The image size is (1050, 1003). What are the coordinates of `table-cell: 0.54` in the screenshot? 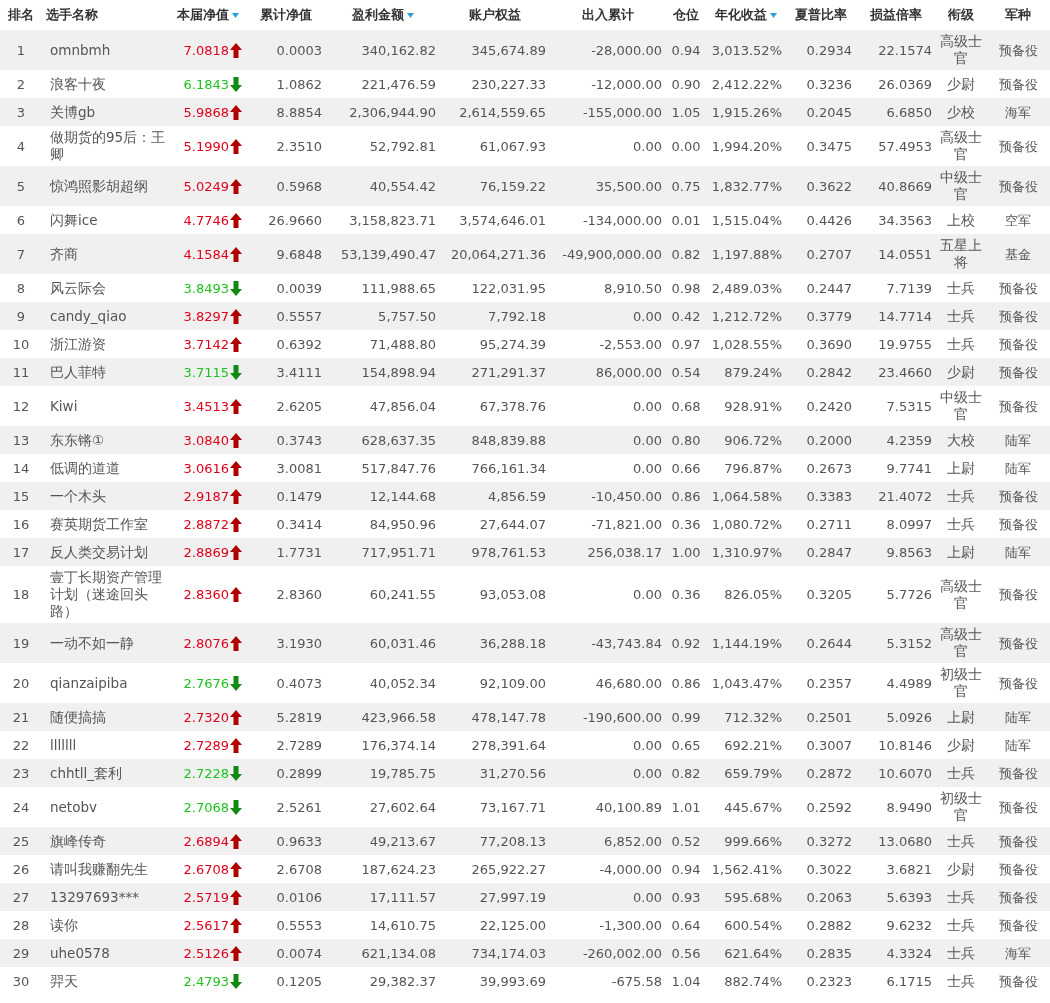 It's located at (686, 372).